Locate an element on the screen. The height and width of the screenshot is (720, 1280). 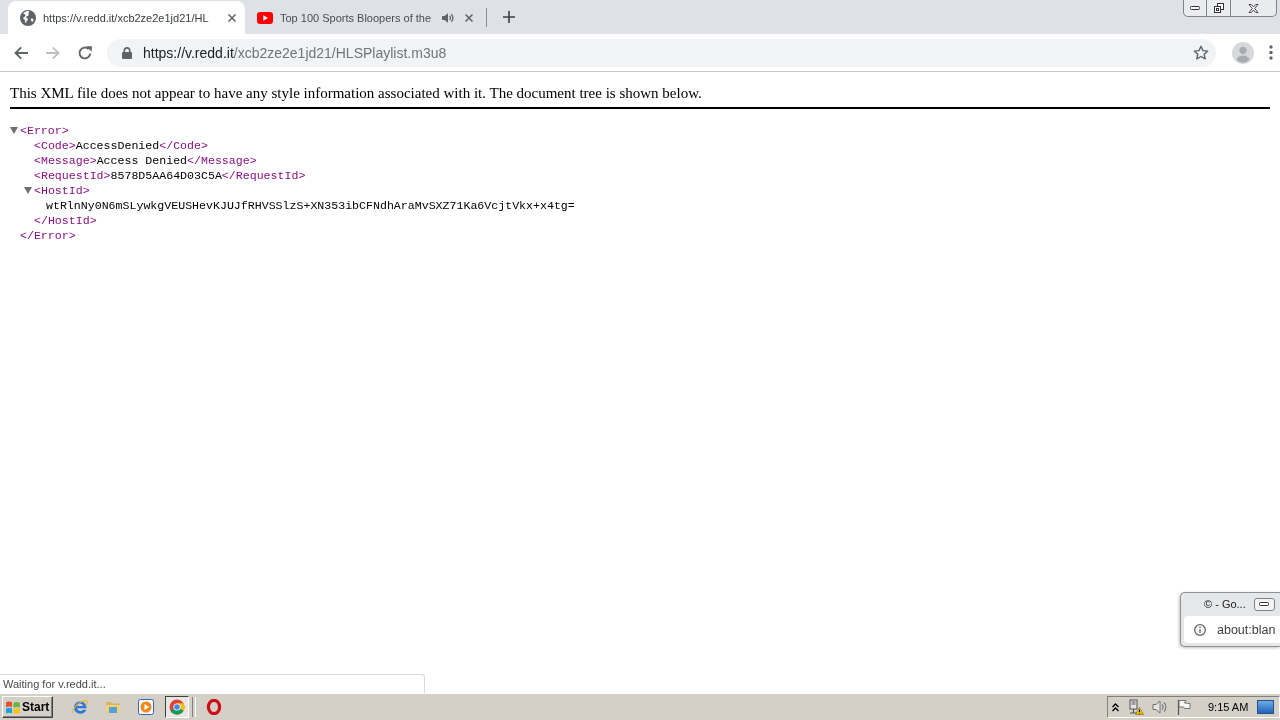
info-icon is located at coordinates (1200, 629).